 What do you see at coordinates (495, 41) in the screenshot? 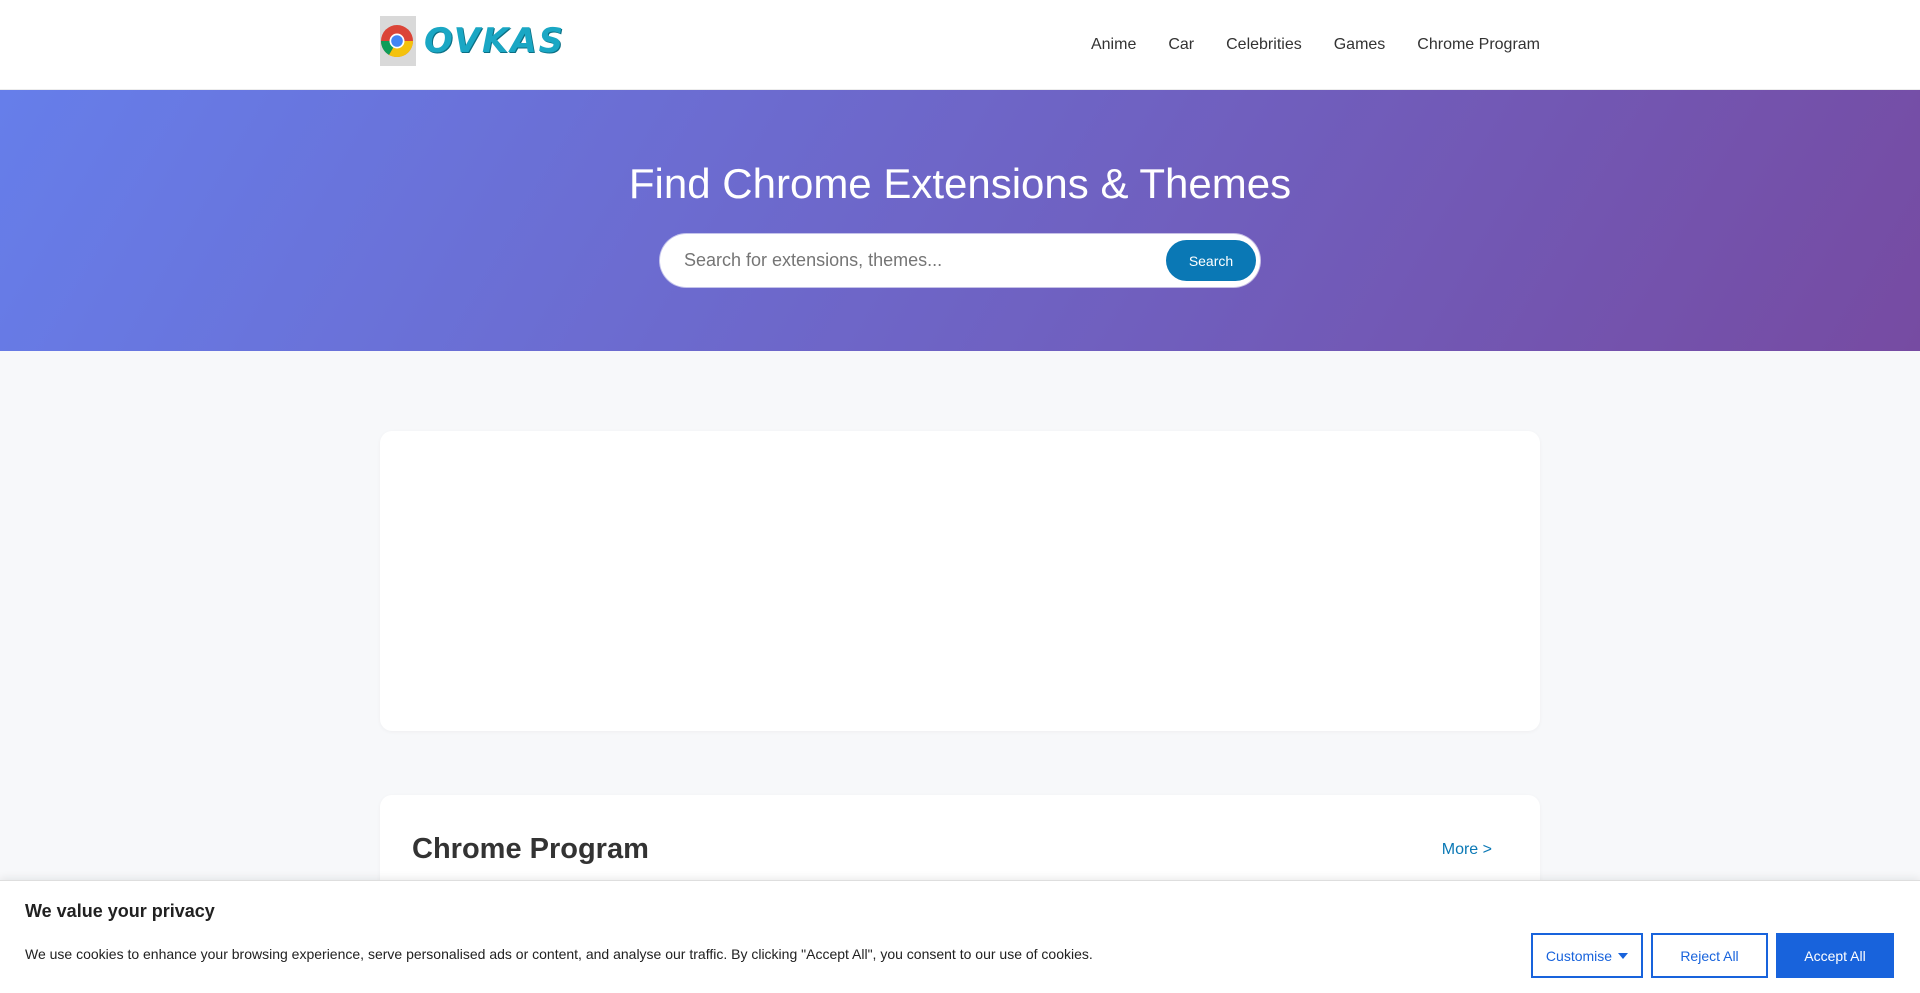
I see `logo-wordmark: OVKAS` at bounding box center [495, 41].